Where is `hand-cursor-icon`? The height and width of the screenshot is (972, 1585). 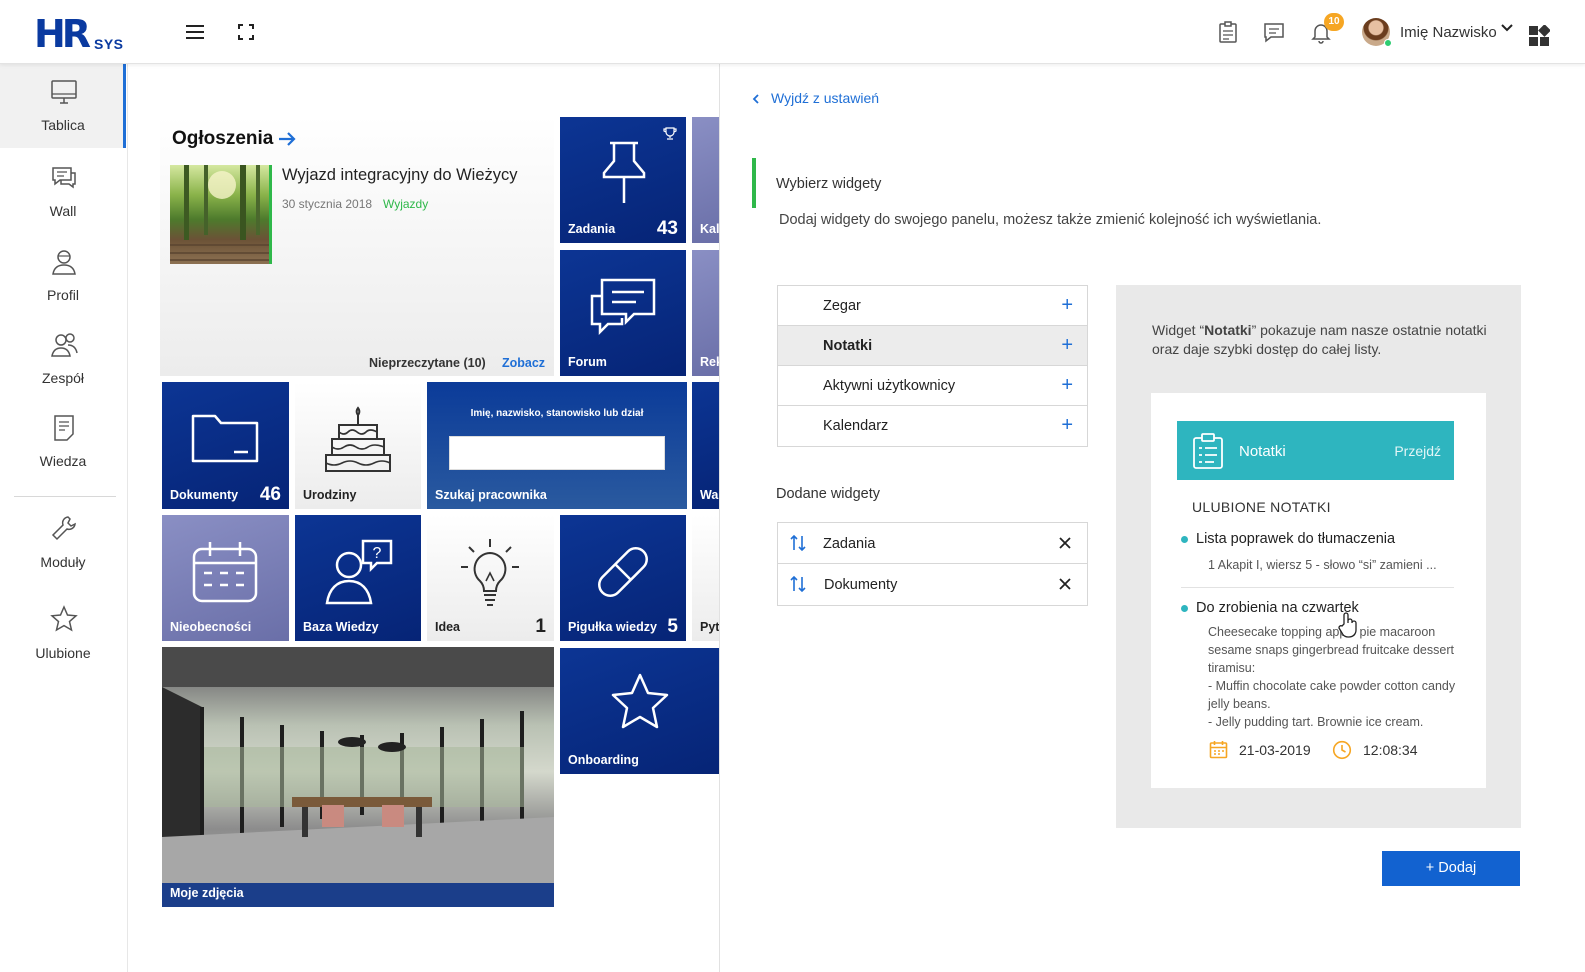 hand-cursor-icon is located at coordinates (1348, 627).